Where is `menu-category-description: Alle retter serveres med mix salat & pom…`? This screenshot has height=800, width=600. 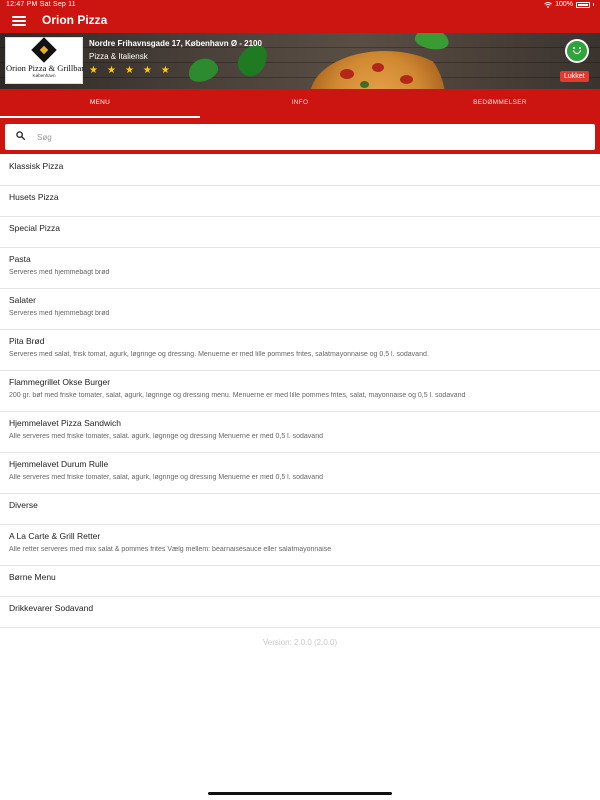 menu-category-description: Alle retter serveres med mix salat & pom… is located at coordinates (170, 549).